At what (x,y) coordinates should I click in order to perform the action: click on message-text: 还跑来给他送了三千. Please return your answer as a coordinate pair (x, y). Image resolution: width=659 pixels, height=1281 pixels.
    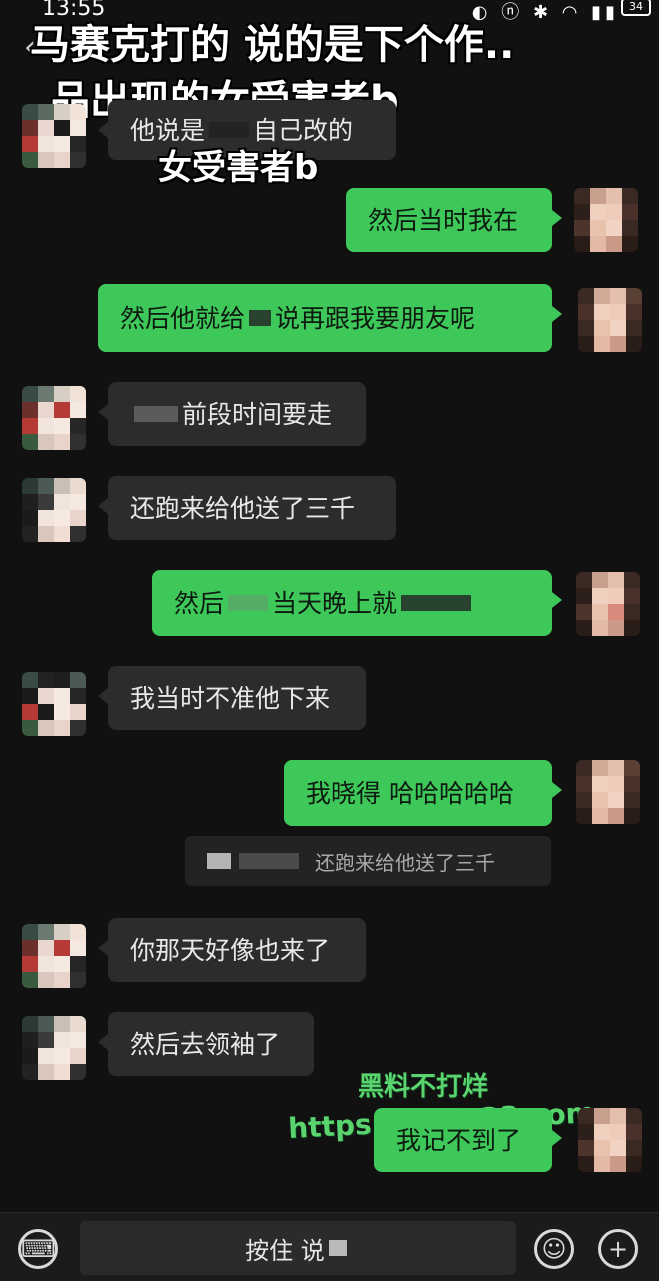
    Looking at the image, I should click on (243, 508).